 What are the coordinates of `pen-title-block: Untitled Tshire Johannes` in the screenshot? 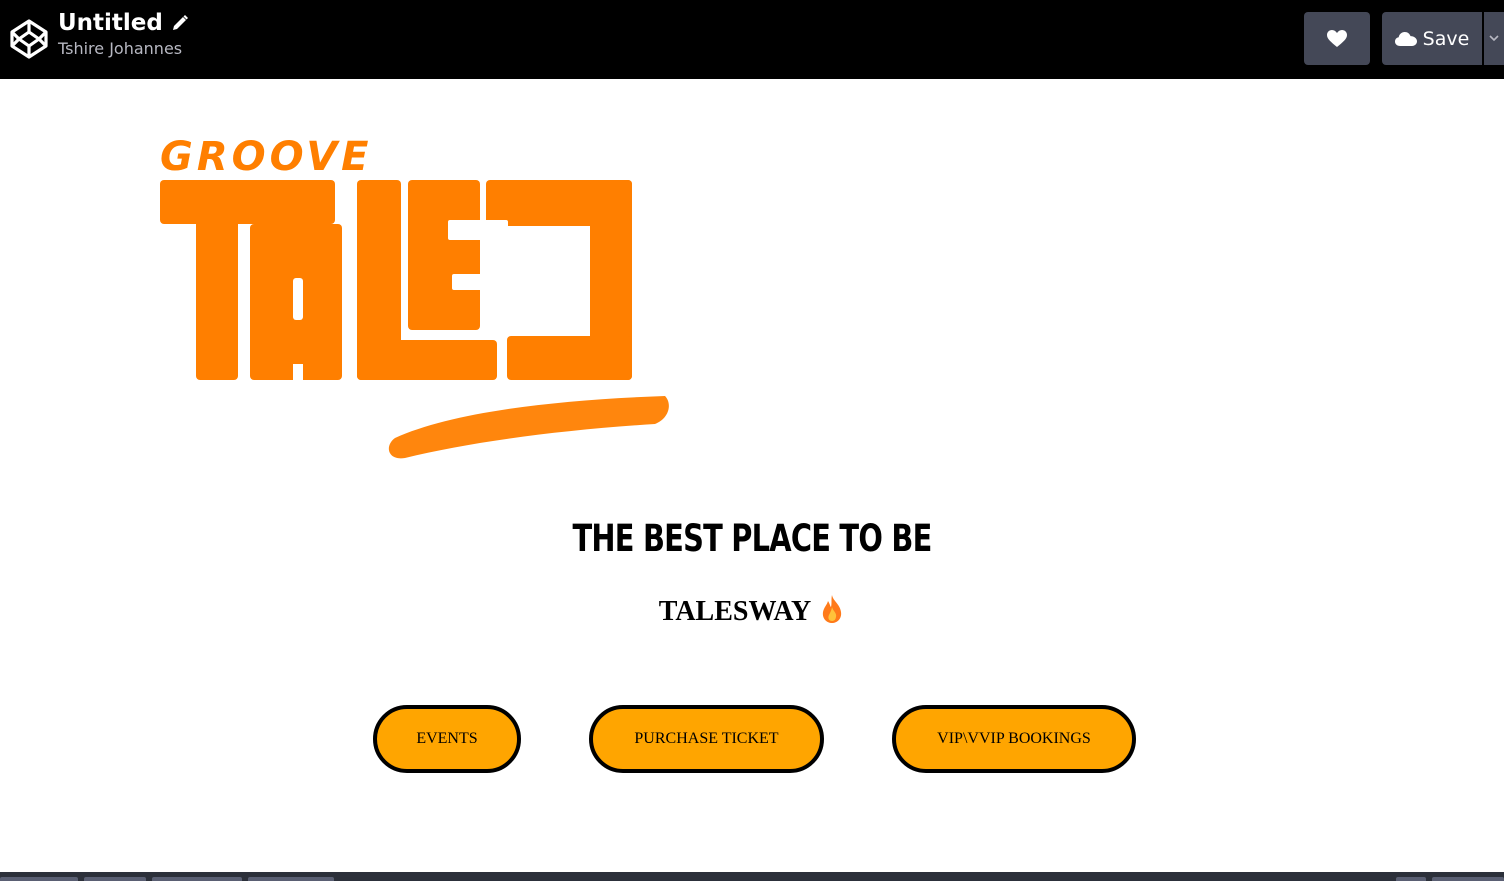 It's located at (123, 34).